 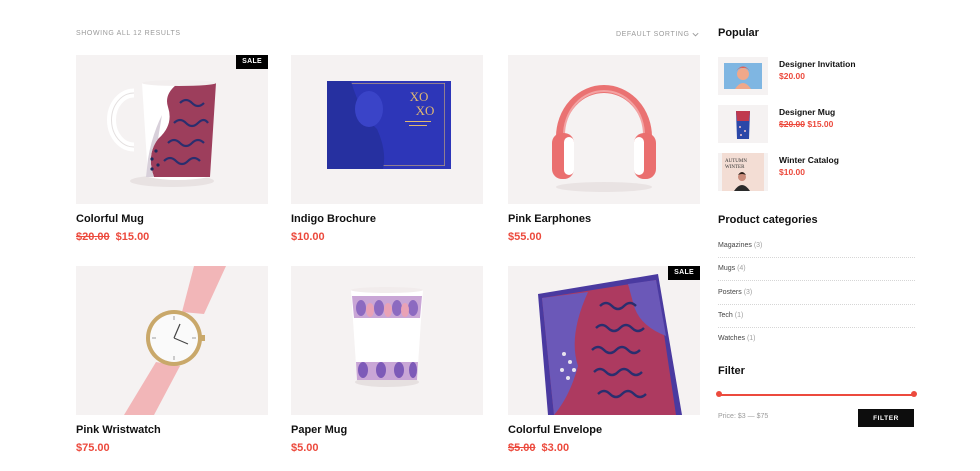 I want to click on product-card: Pink Earphones $55.00, so click(x=604, y=149).